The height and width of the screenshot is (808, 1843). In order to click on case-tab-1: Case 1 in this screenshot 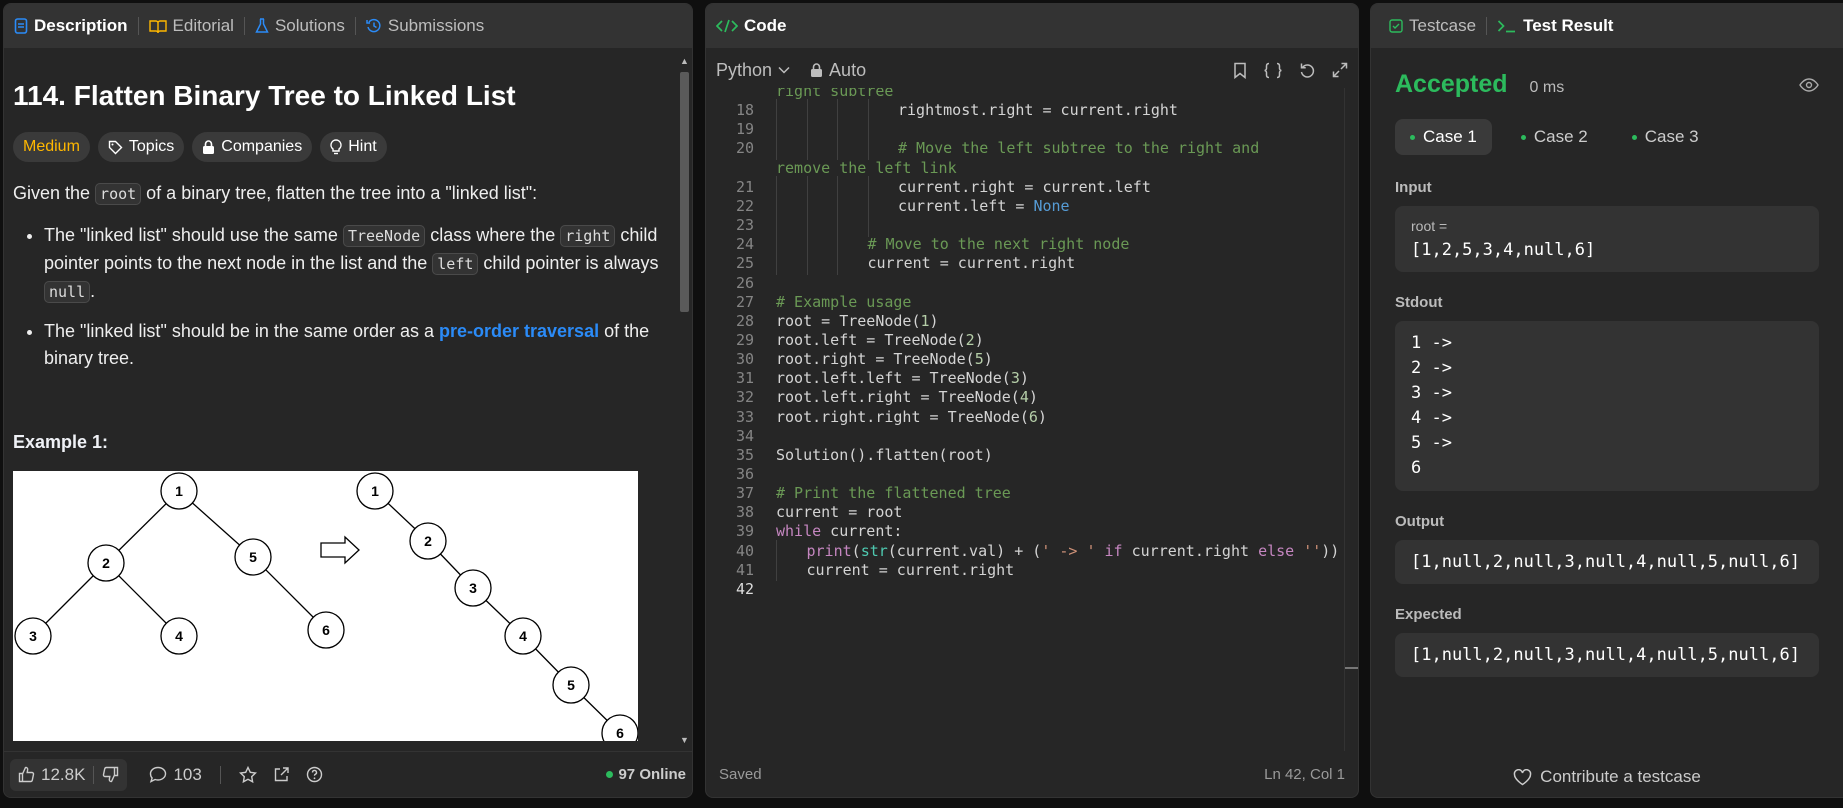, I will do `click(1443, 137)`.